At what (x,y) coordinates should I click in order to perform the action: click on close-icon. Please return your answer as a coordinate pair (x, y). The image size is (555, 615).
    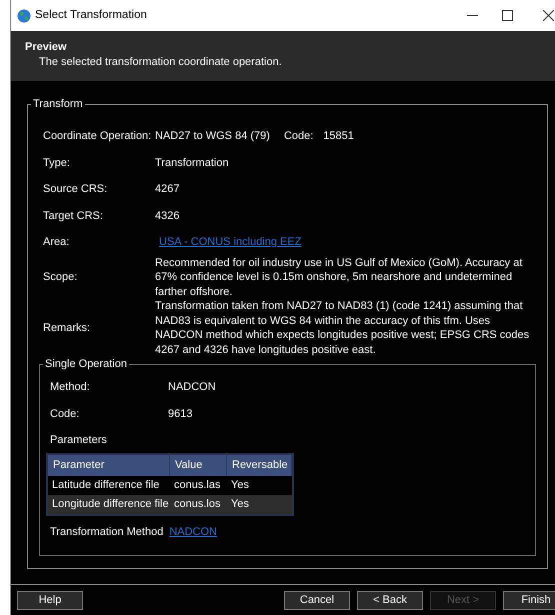
    Looking at the image, I should click on (548, 15).